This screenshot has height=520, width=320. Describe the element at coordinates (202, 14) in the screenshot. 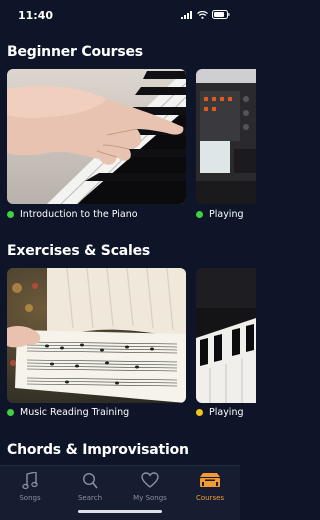

I see `wifi-icon` at that location.